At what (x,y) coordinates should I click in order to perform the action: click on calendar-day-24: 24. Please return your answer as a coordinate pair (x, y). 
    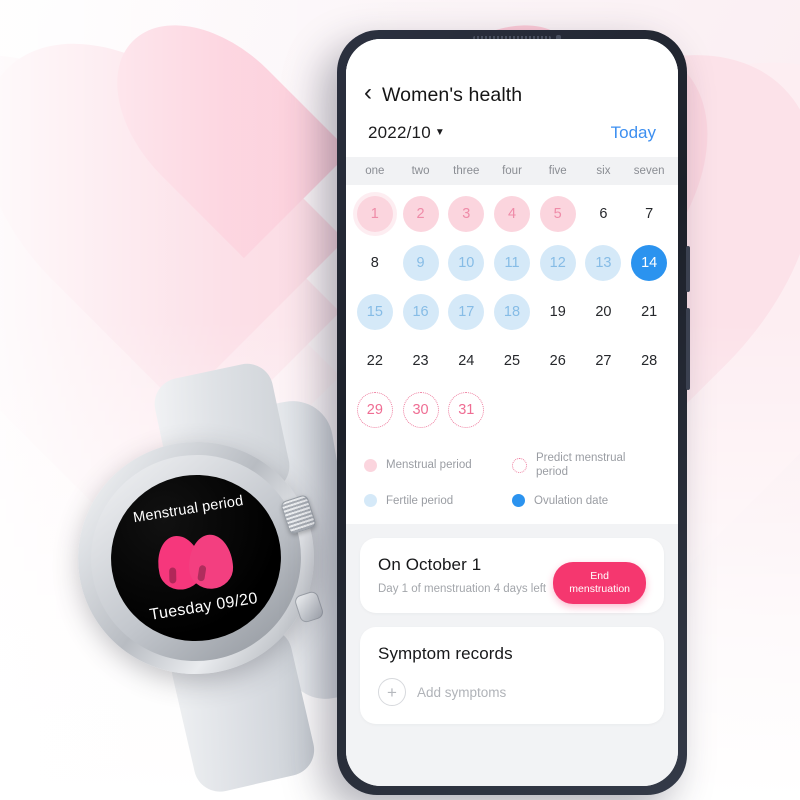
    Looking at the image, I should click on (466, 361).